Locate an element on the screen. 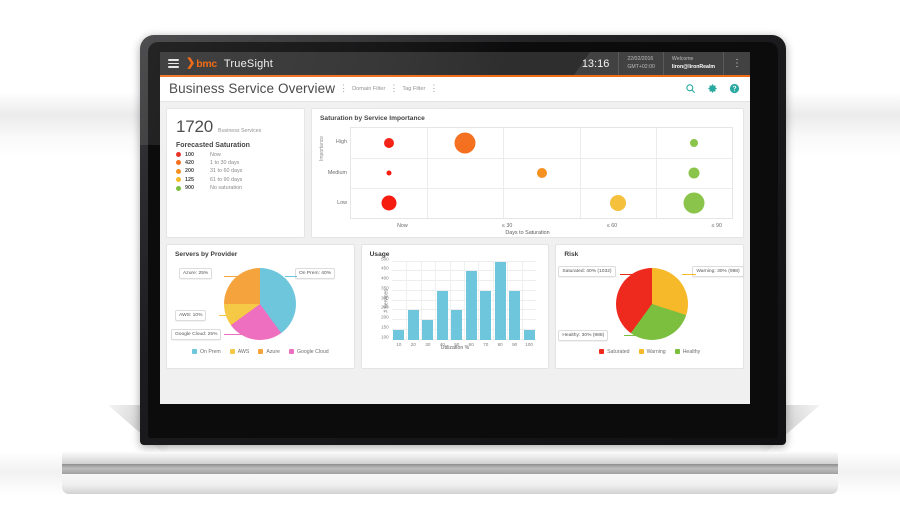 This screenshot has width=900, height=516. domain-filter: Domain Filter is located at coordinates (368, 89).